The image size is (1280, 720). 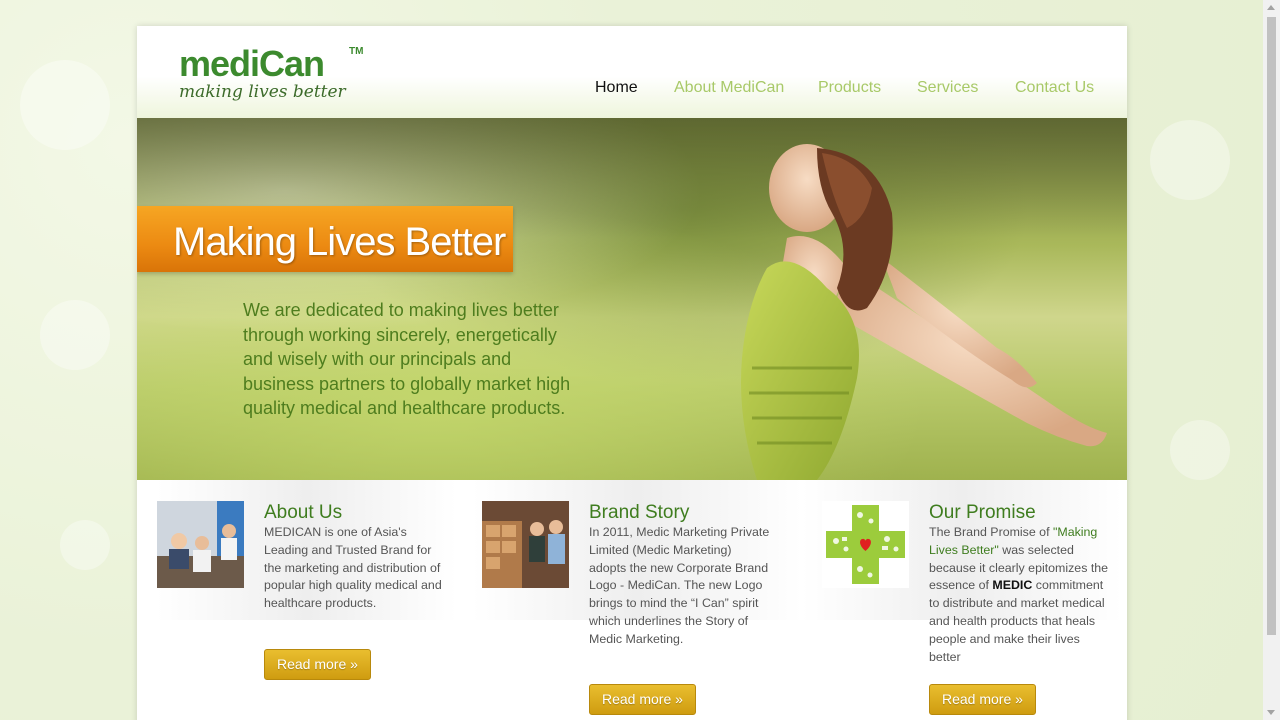 What do you see at coordinates (865, 544) in the screenshot?
I see `health-cross-icon` at bounding box center [865, 544].